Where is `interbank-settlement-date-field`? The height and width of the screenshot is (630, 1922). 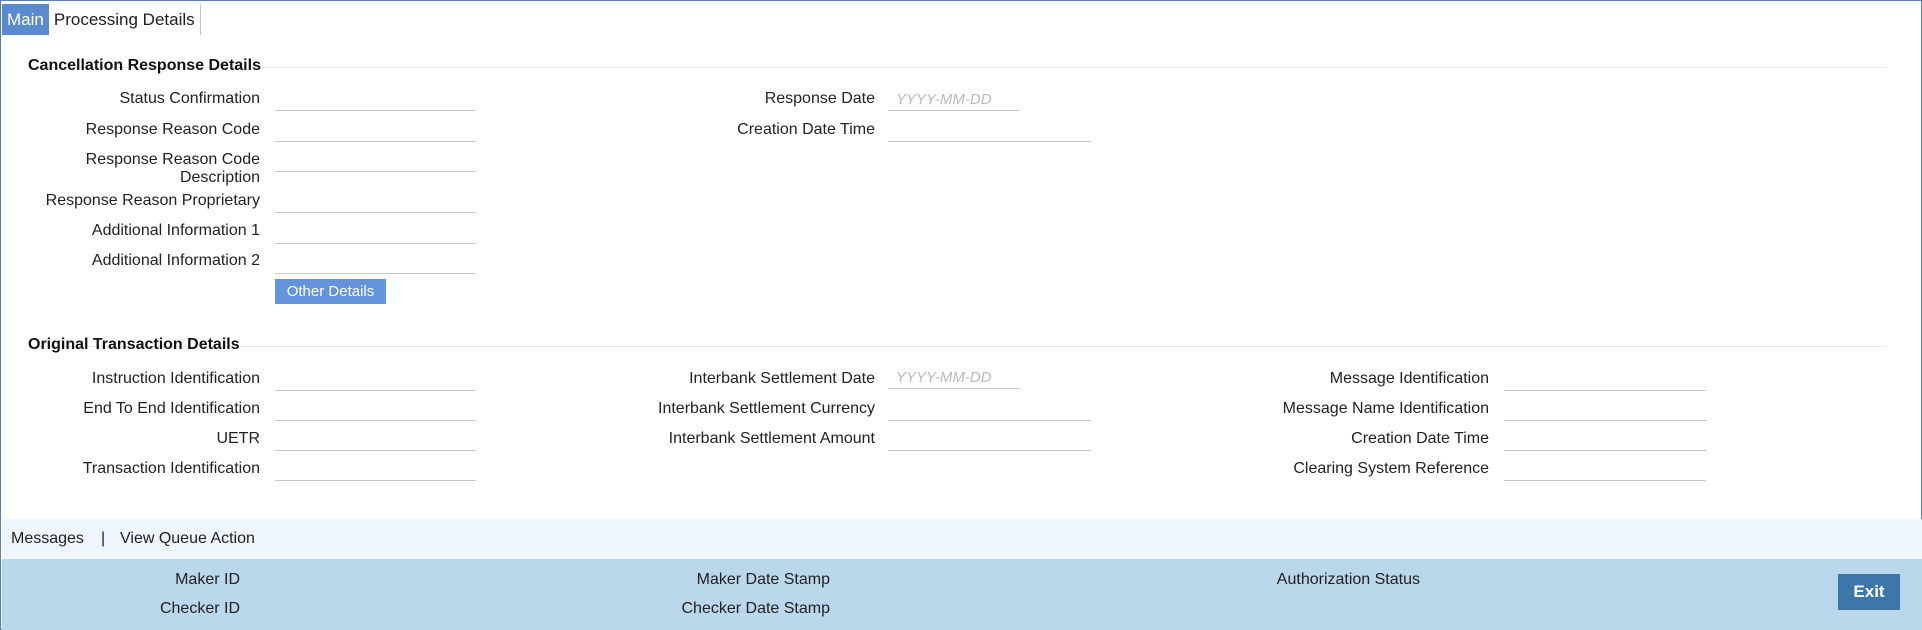
interbank-settlement-date-field is located at coordinates (954, 378).